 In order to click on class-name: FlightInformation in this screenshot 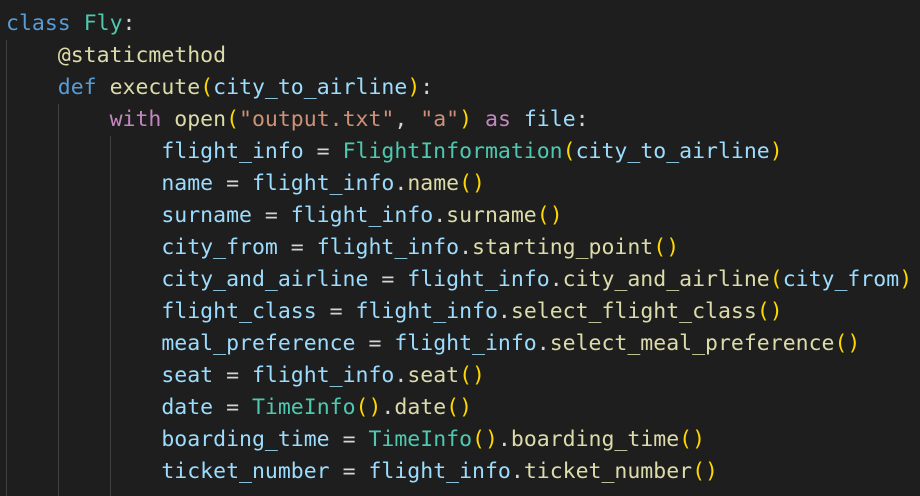, I will do `click(452, 151)`.